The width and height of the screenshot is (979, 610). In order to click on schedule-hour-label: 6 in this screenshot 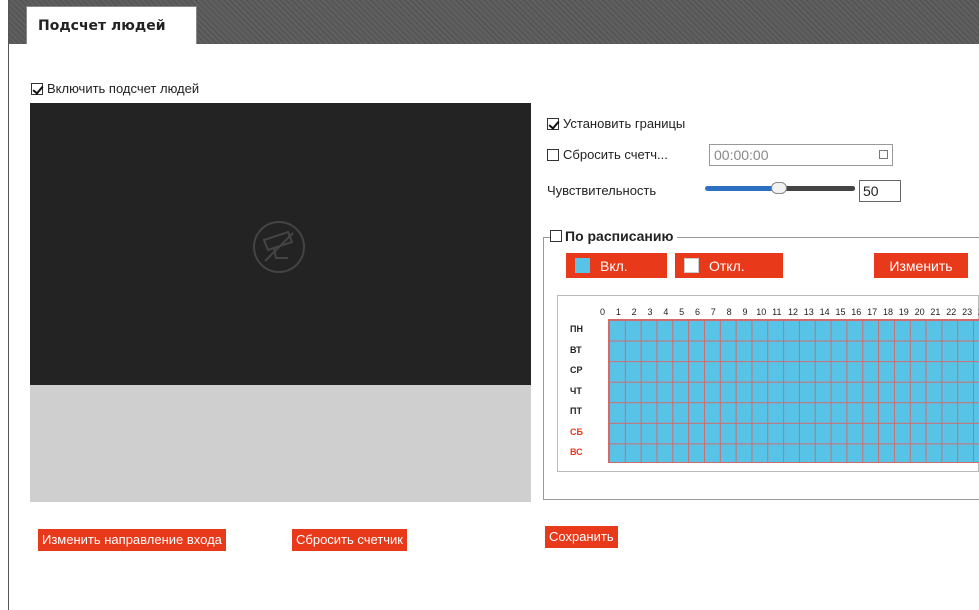, I will do `click(697, 312)`.